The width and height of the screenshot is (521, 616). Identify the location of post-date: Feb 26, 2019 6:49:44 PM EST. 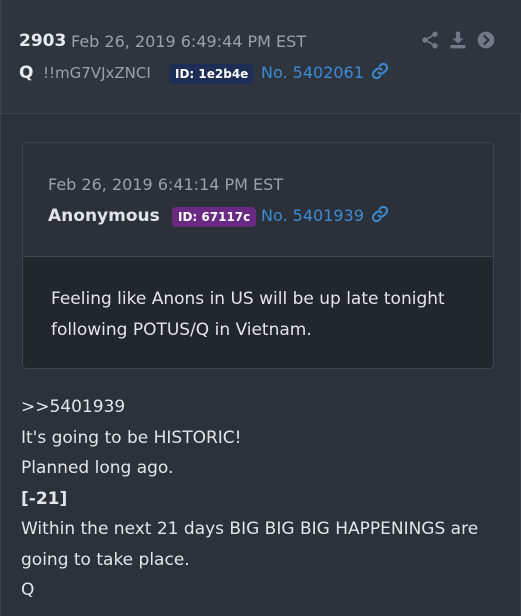
(189, 41).